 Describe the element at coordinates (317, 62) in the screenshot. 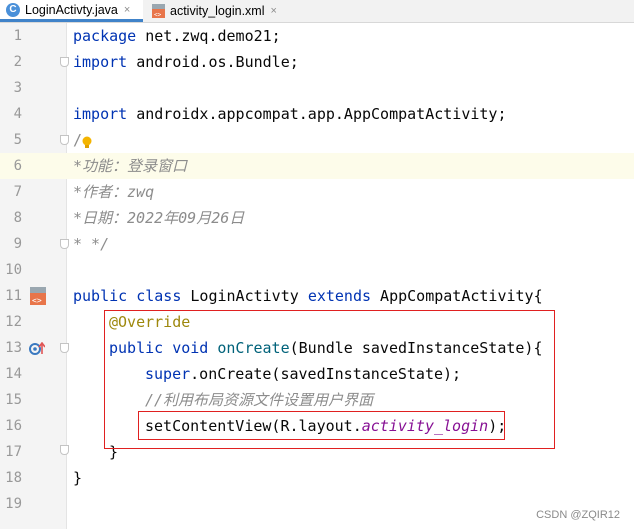

I see `code-line: 2 import android.os.Bundle;` at that location.